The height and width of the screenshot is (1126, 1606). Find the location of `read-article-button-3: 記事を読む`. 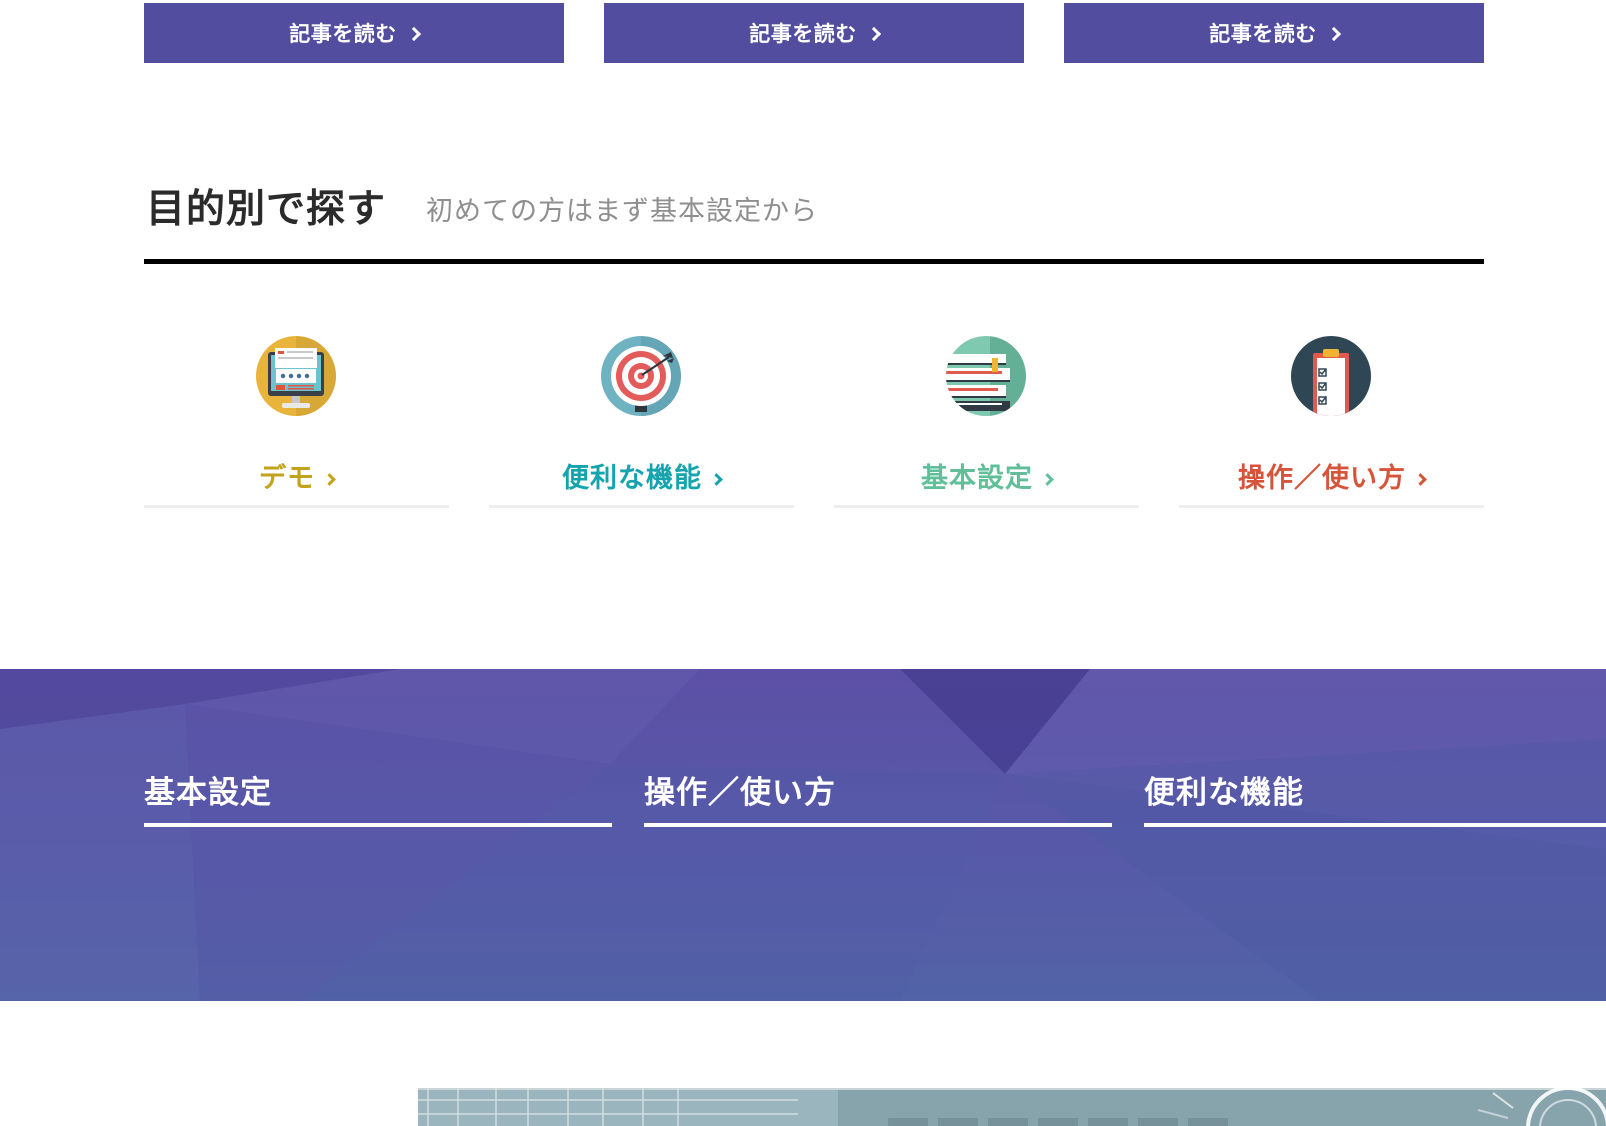

read-article-button-3: 記事を読む is located at coordinates (1274, 33).